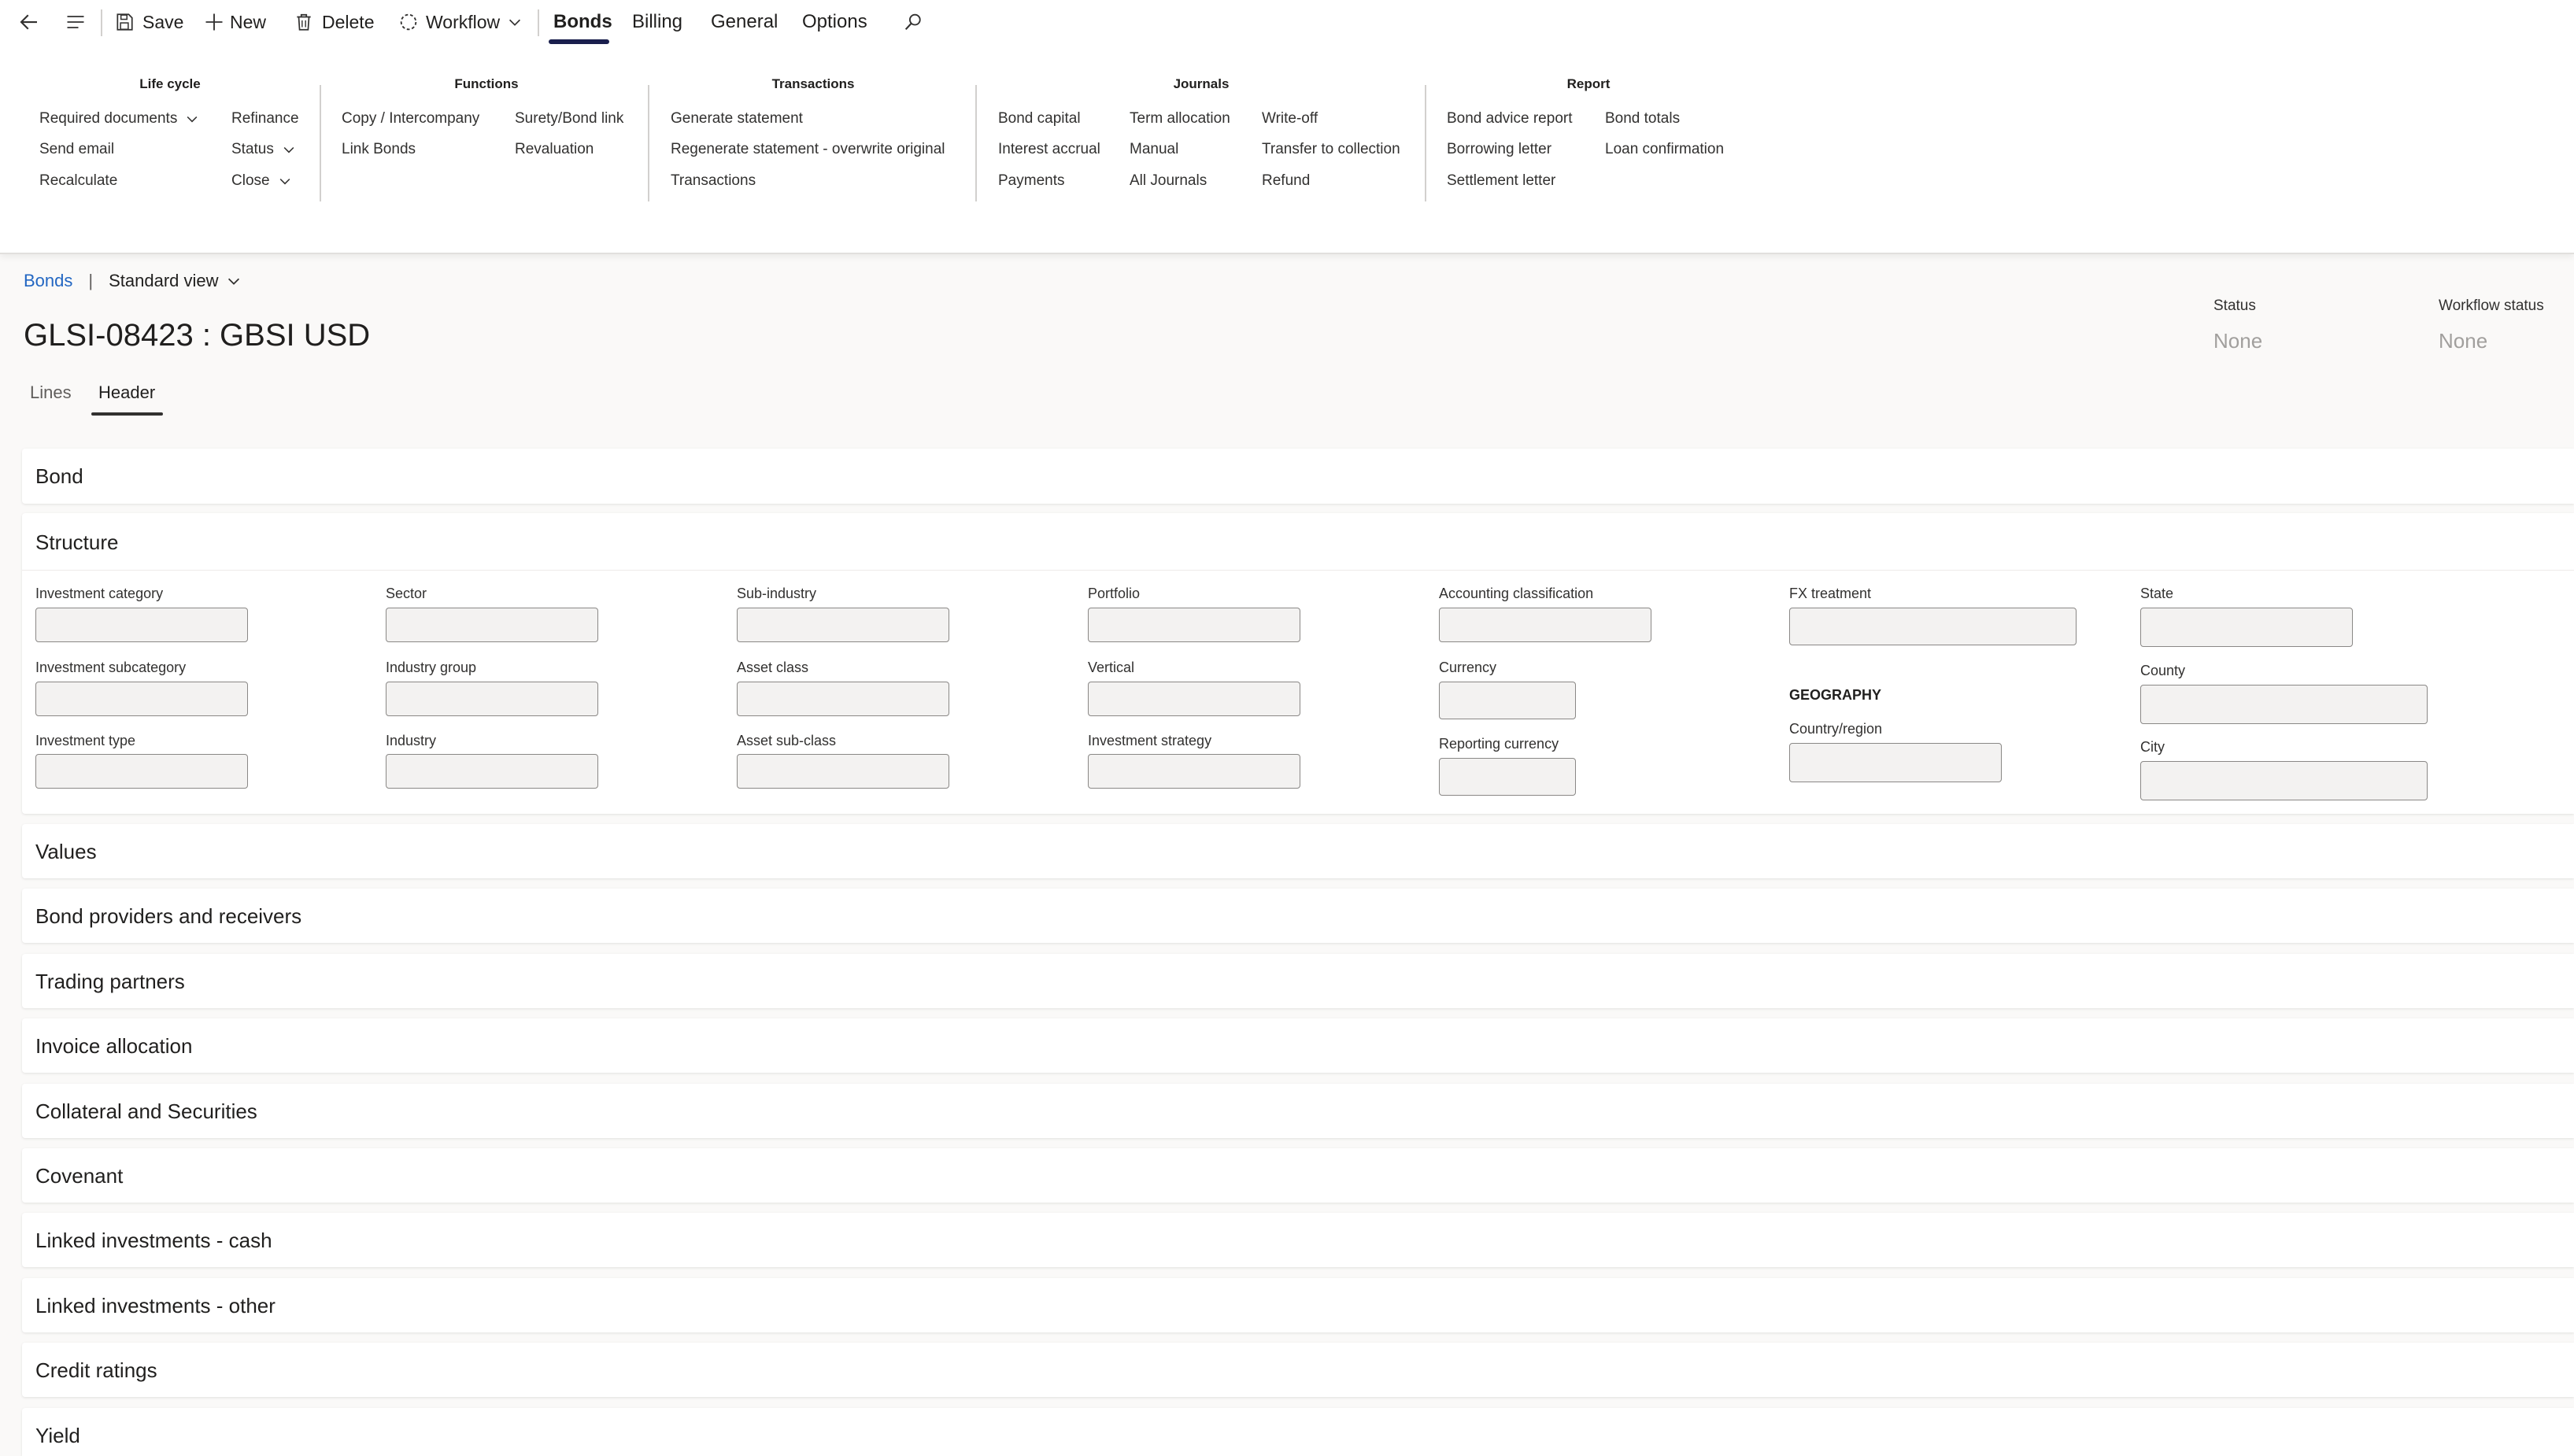 This screenshot has height=1456, width=2574. Describe the element at coordinates (77, 542) in the screenshot. I see `section-title: Structure` at that location.